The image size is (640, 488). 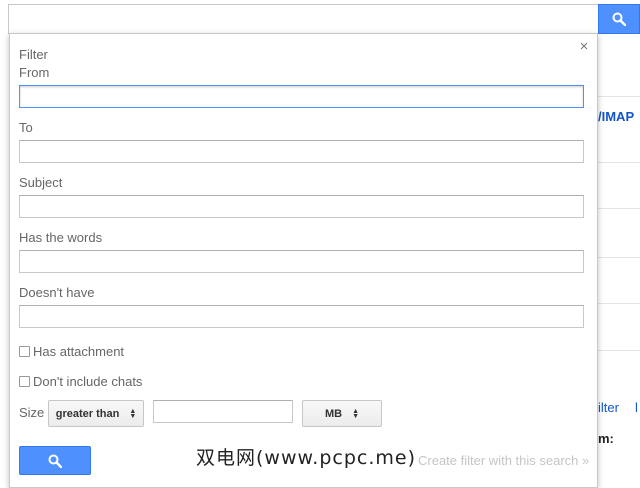 What do you see at coordinates (303, 19) in the screenshot?
I see `top-search-input` at bounding box center [303, 19].